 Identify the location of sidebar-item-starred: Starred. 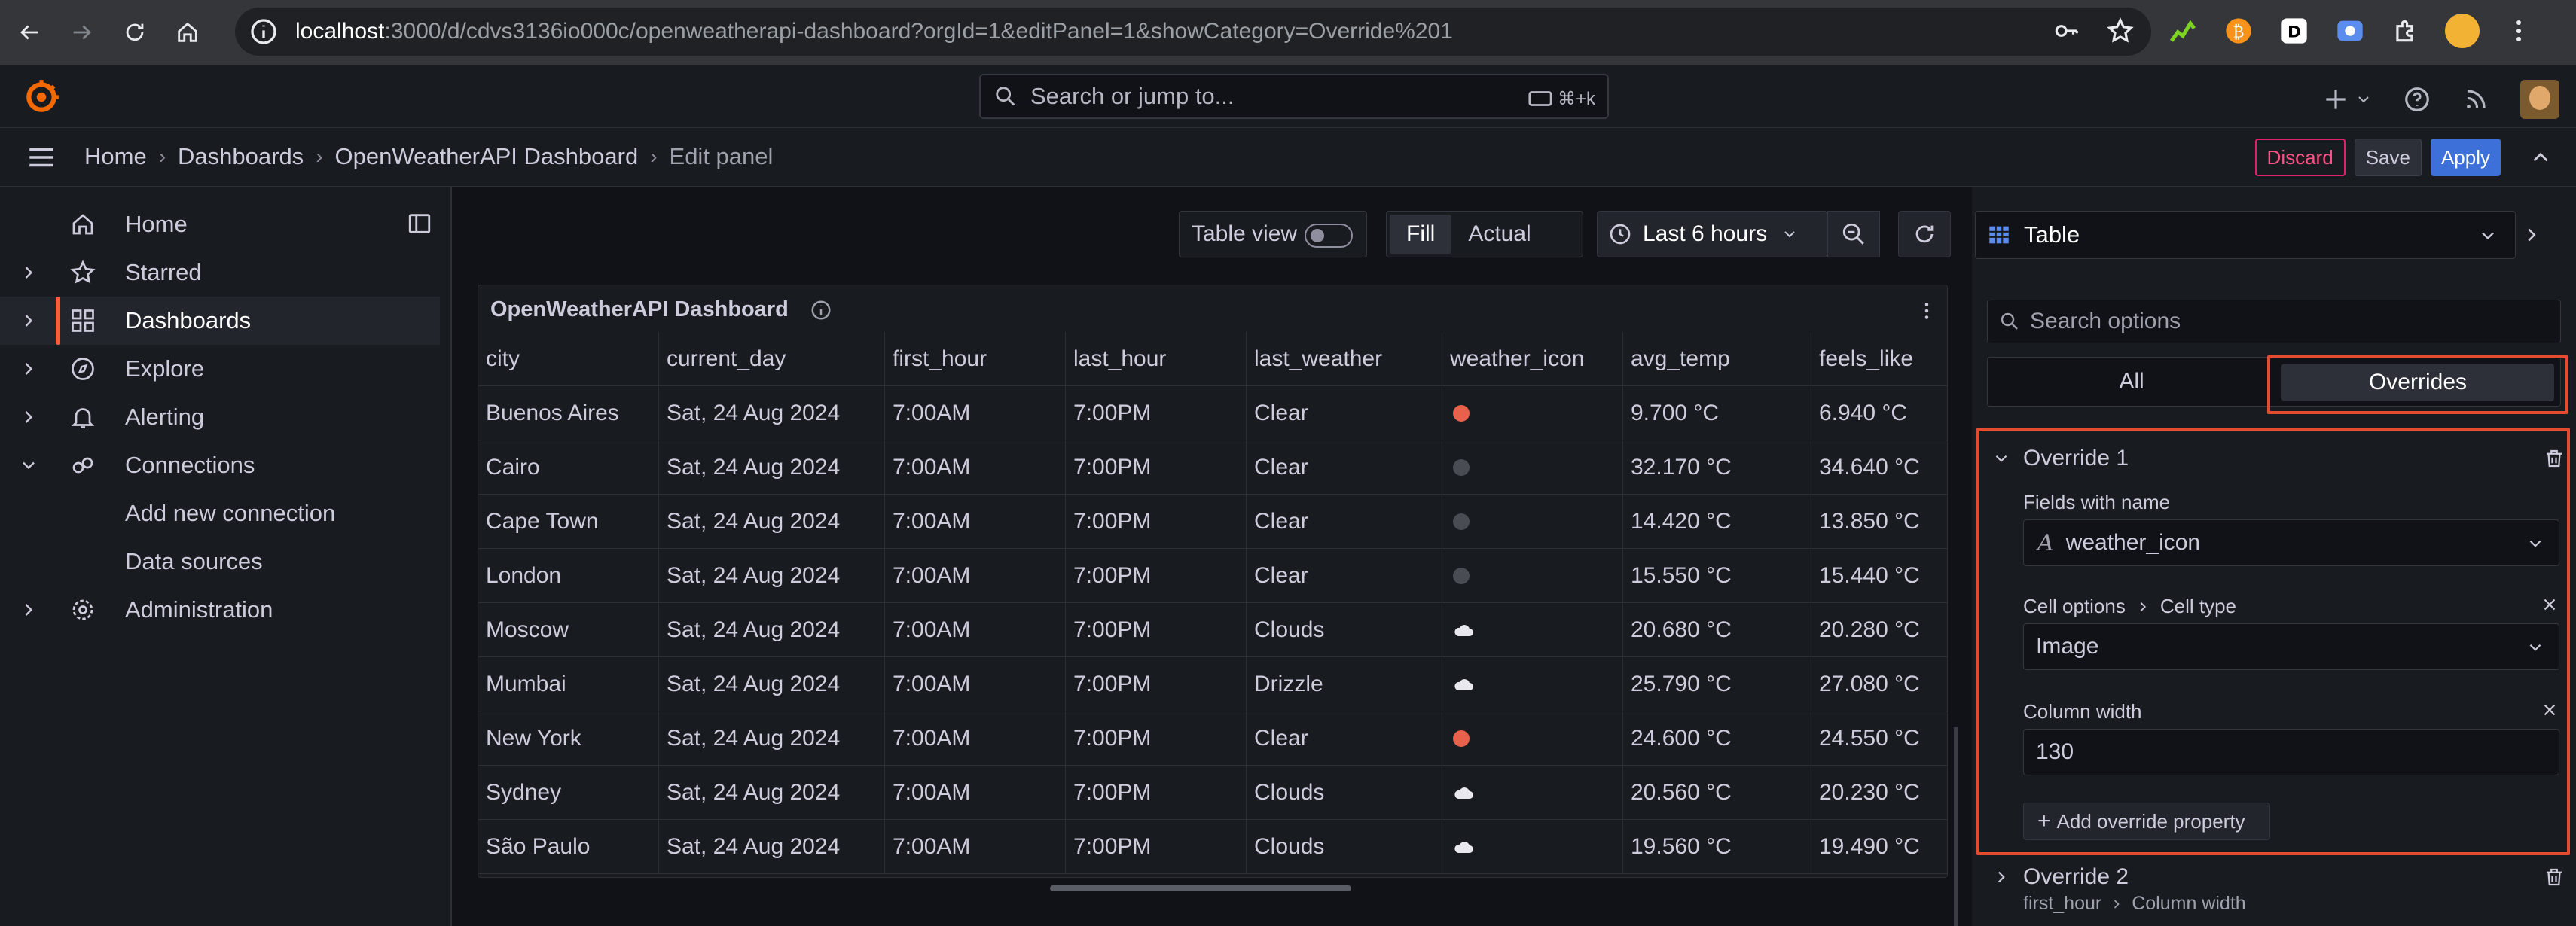
(226, 272).